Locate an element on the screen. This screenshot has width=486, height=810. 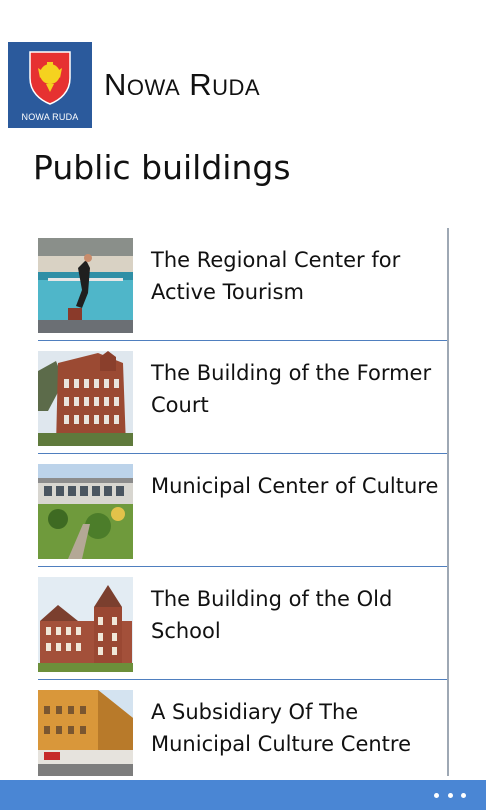
swimming-pool-photo is located at coordinates (85, 285).